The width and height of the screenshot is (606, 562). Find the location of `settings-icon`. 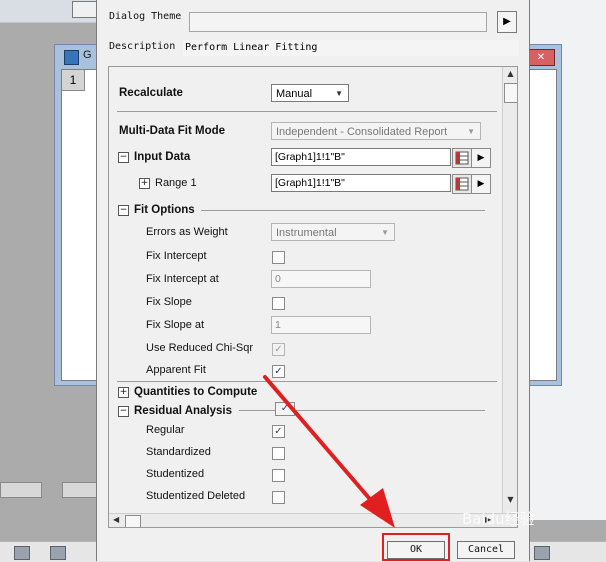

settings-icon is located at coordinates (542, 553).